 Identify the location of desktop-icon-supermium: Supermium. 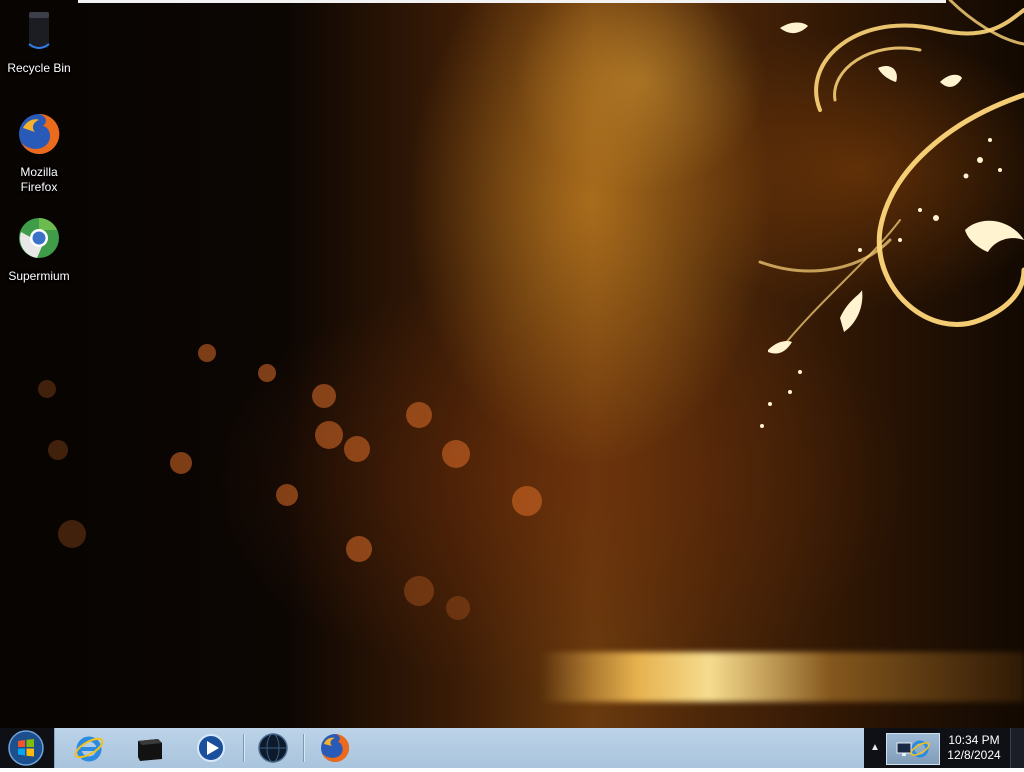
(39, 249).